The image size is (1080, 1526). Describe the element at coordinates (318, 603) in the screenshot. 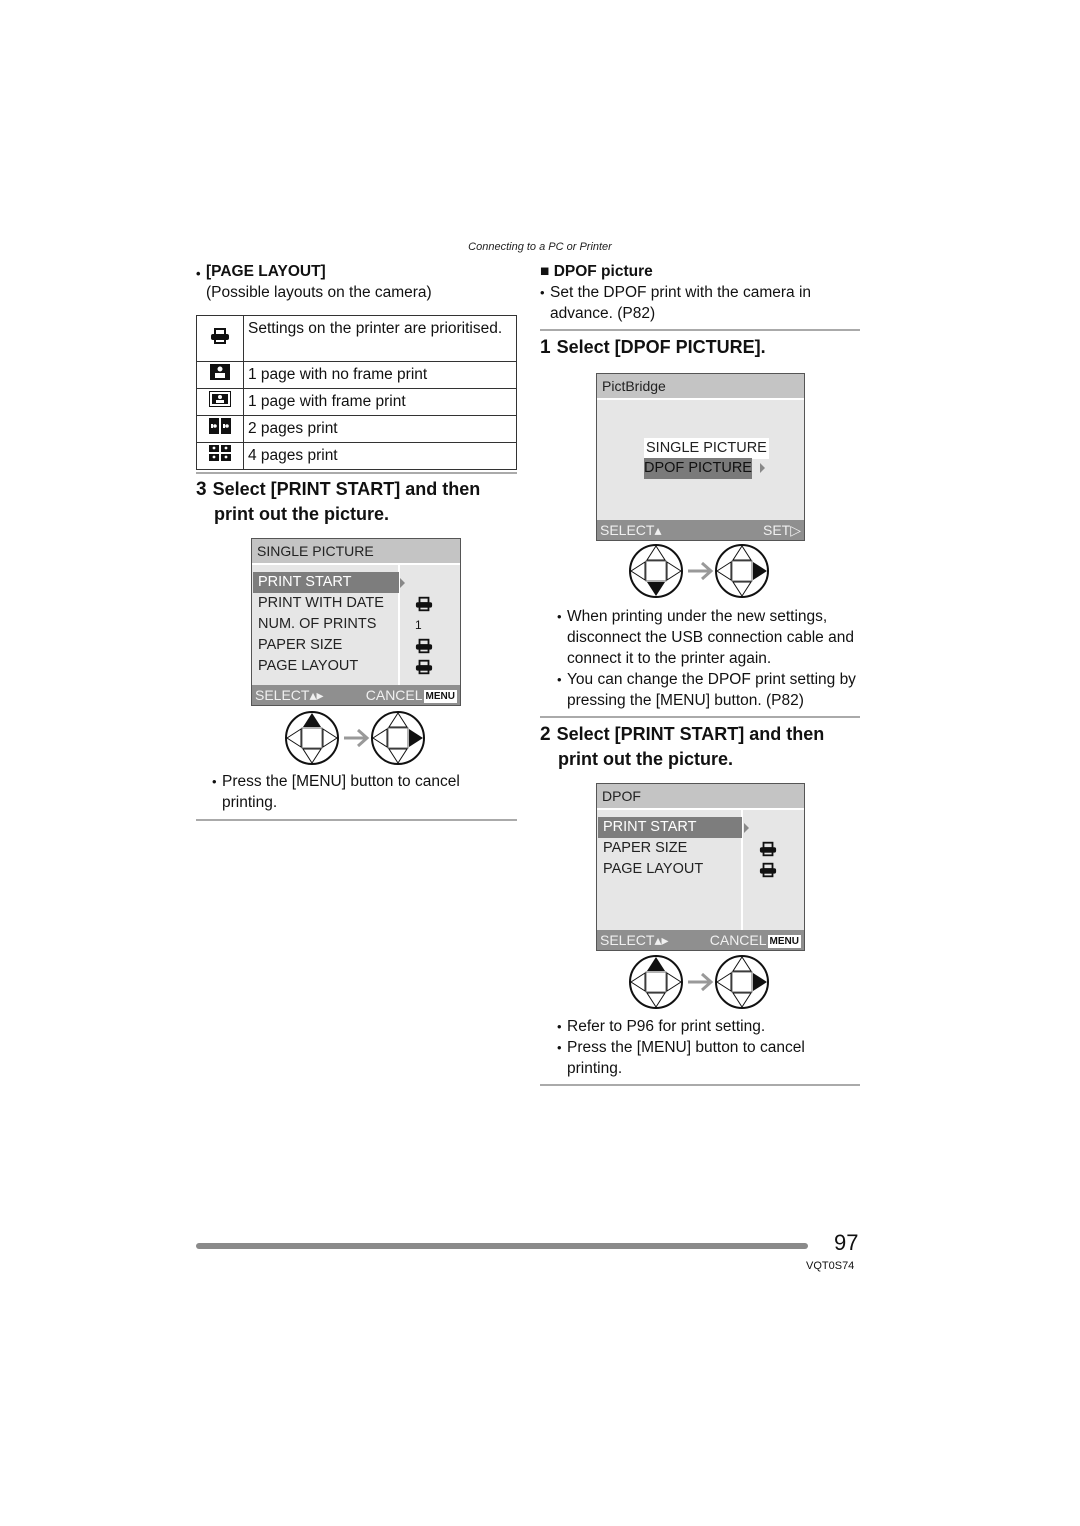

I see `menu-item-print-with-date: PRINT WITH DATE` at that location.